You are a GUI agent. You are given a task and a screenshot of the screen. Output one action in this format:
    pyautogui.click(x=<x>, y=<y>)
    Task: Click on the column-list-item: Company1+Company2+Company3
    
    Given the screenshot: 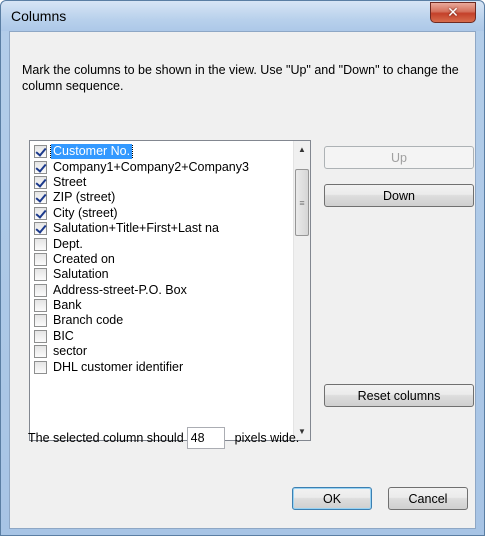 What is the action you would take?
    pyautogui.click(x=161, y=166)
    